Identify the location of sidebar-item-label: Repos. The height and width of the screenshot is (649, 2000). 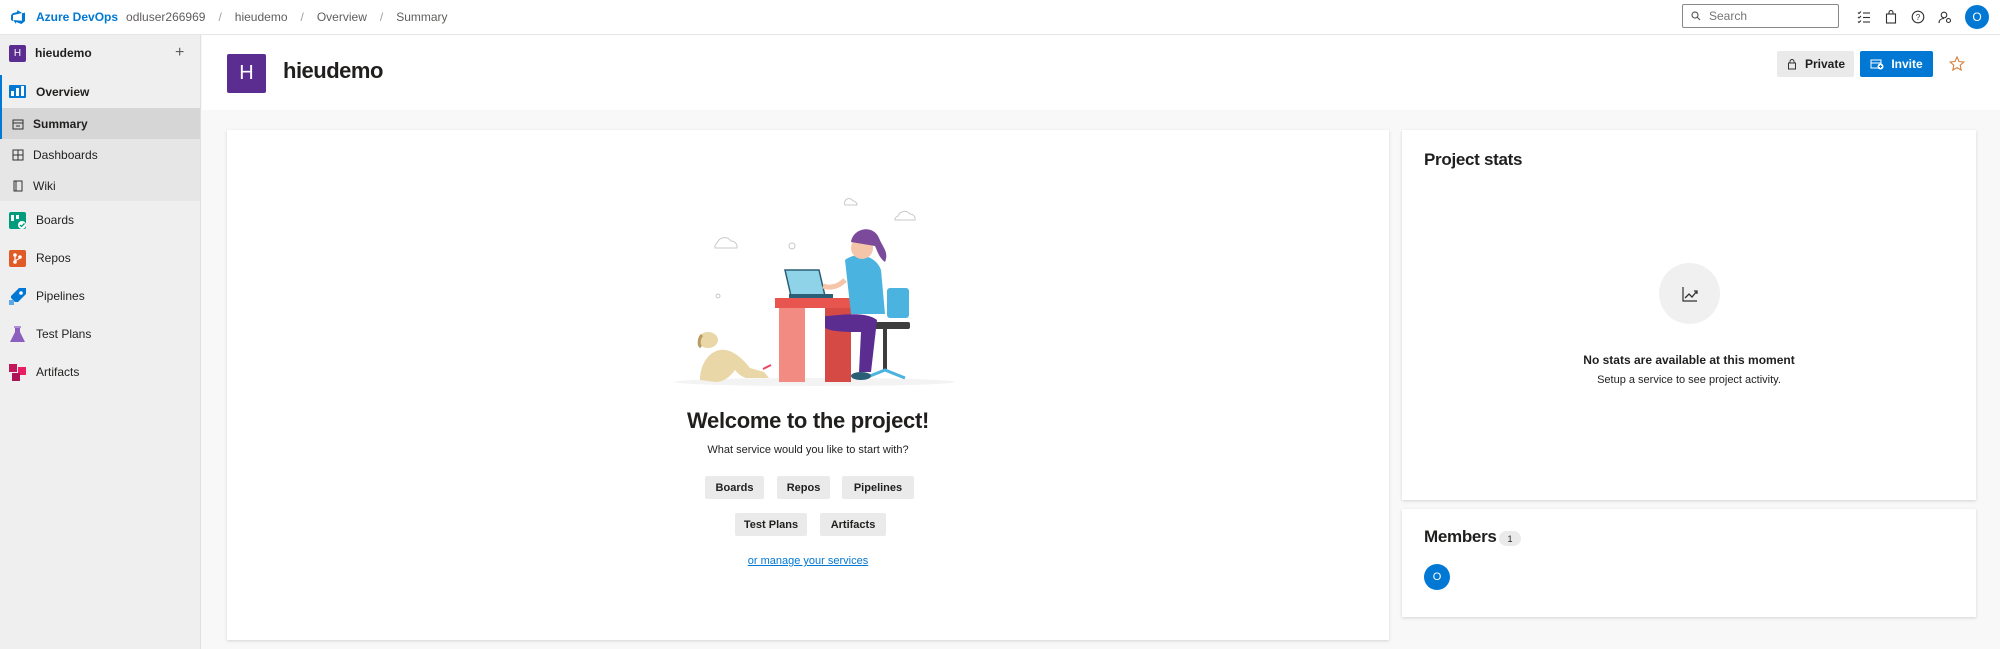
(53, 258).